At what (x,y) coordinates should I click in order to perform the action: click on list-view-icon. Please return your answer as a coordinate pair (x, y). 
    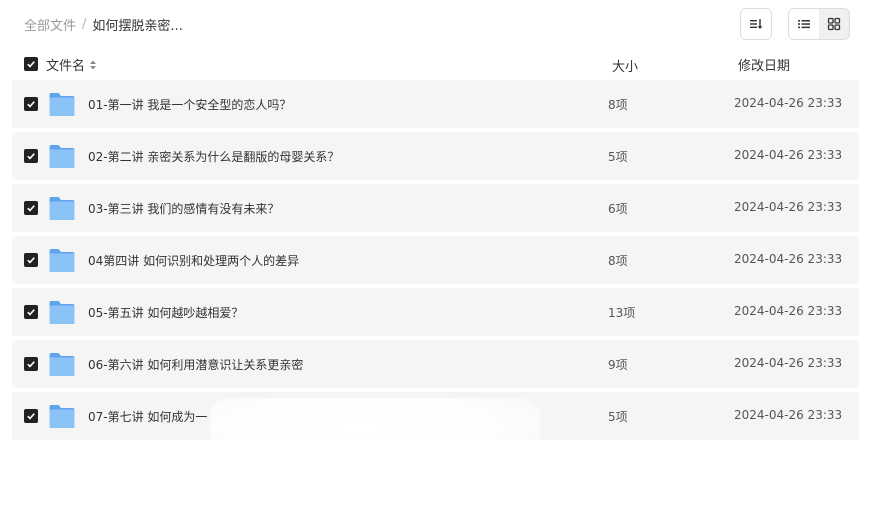
    Looking at the image, I should click on (804, 24).